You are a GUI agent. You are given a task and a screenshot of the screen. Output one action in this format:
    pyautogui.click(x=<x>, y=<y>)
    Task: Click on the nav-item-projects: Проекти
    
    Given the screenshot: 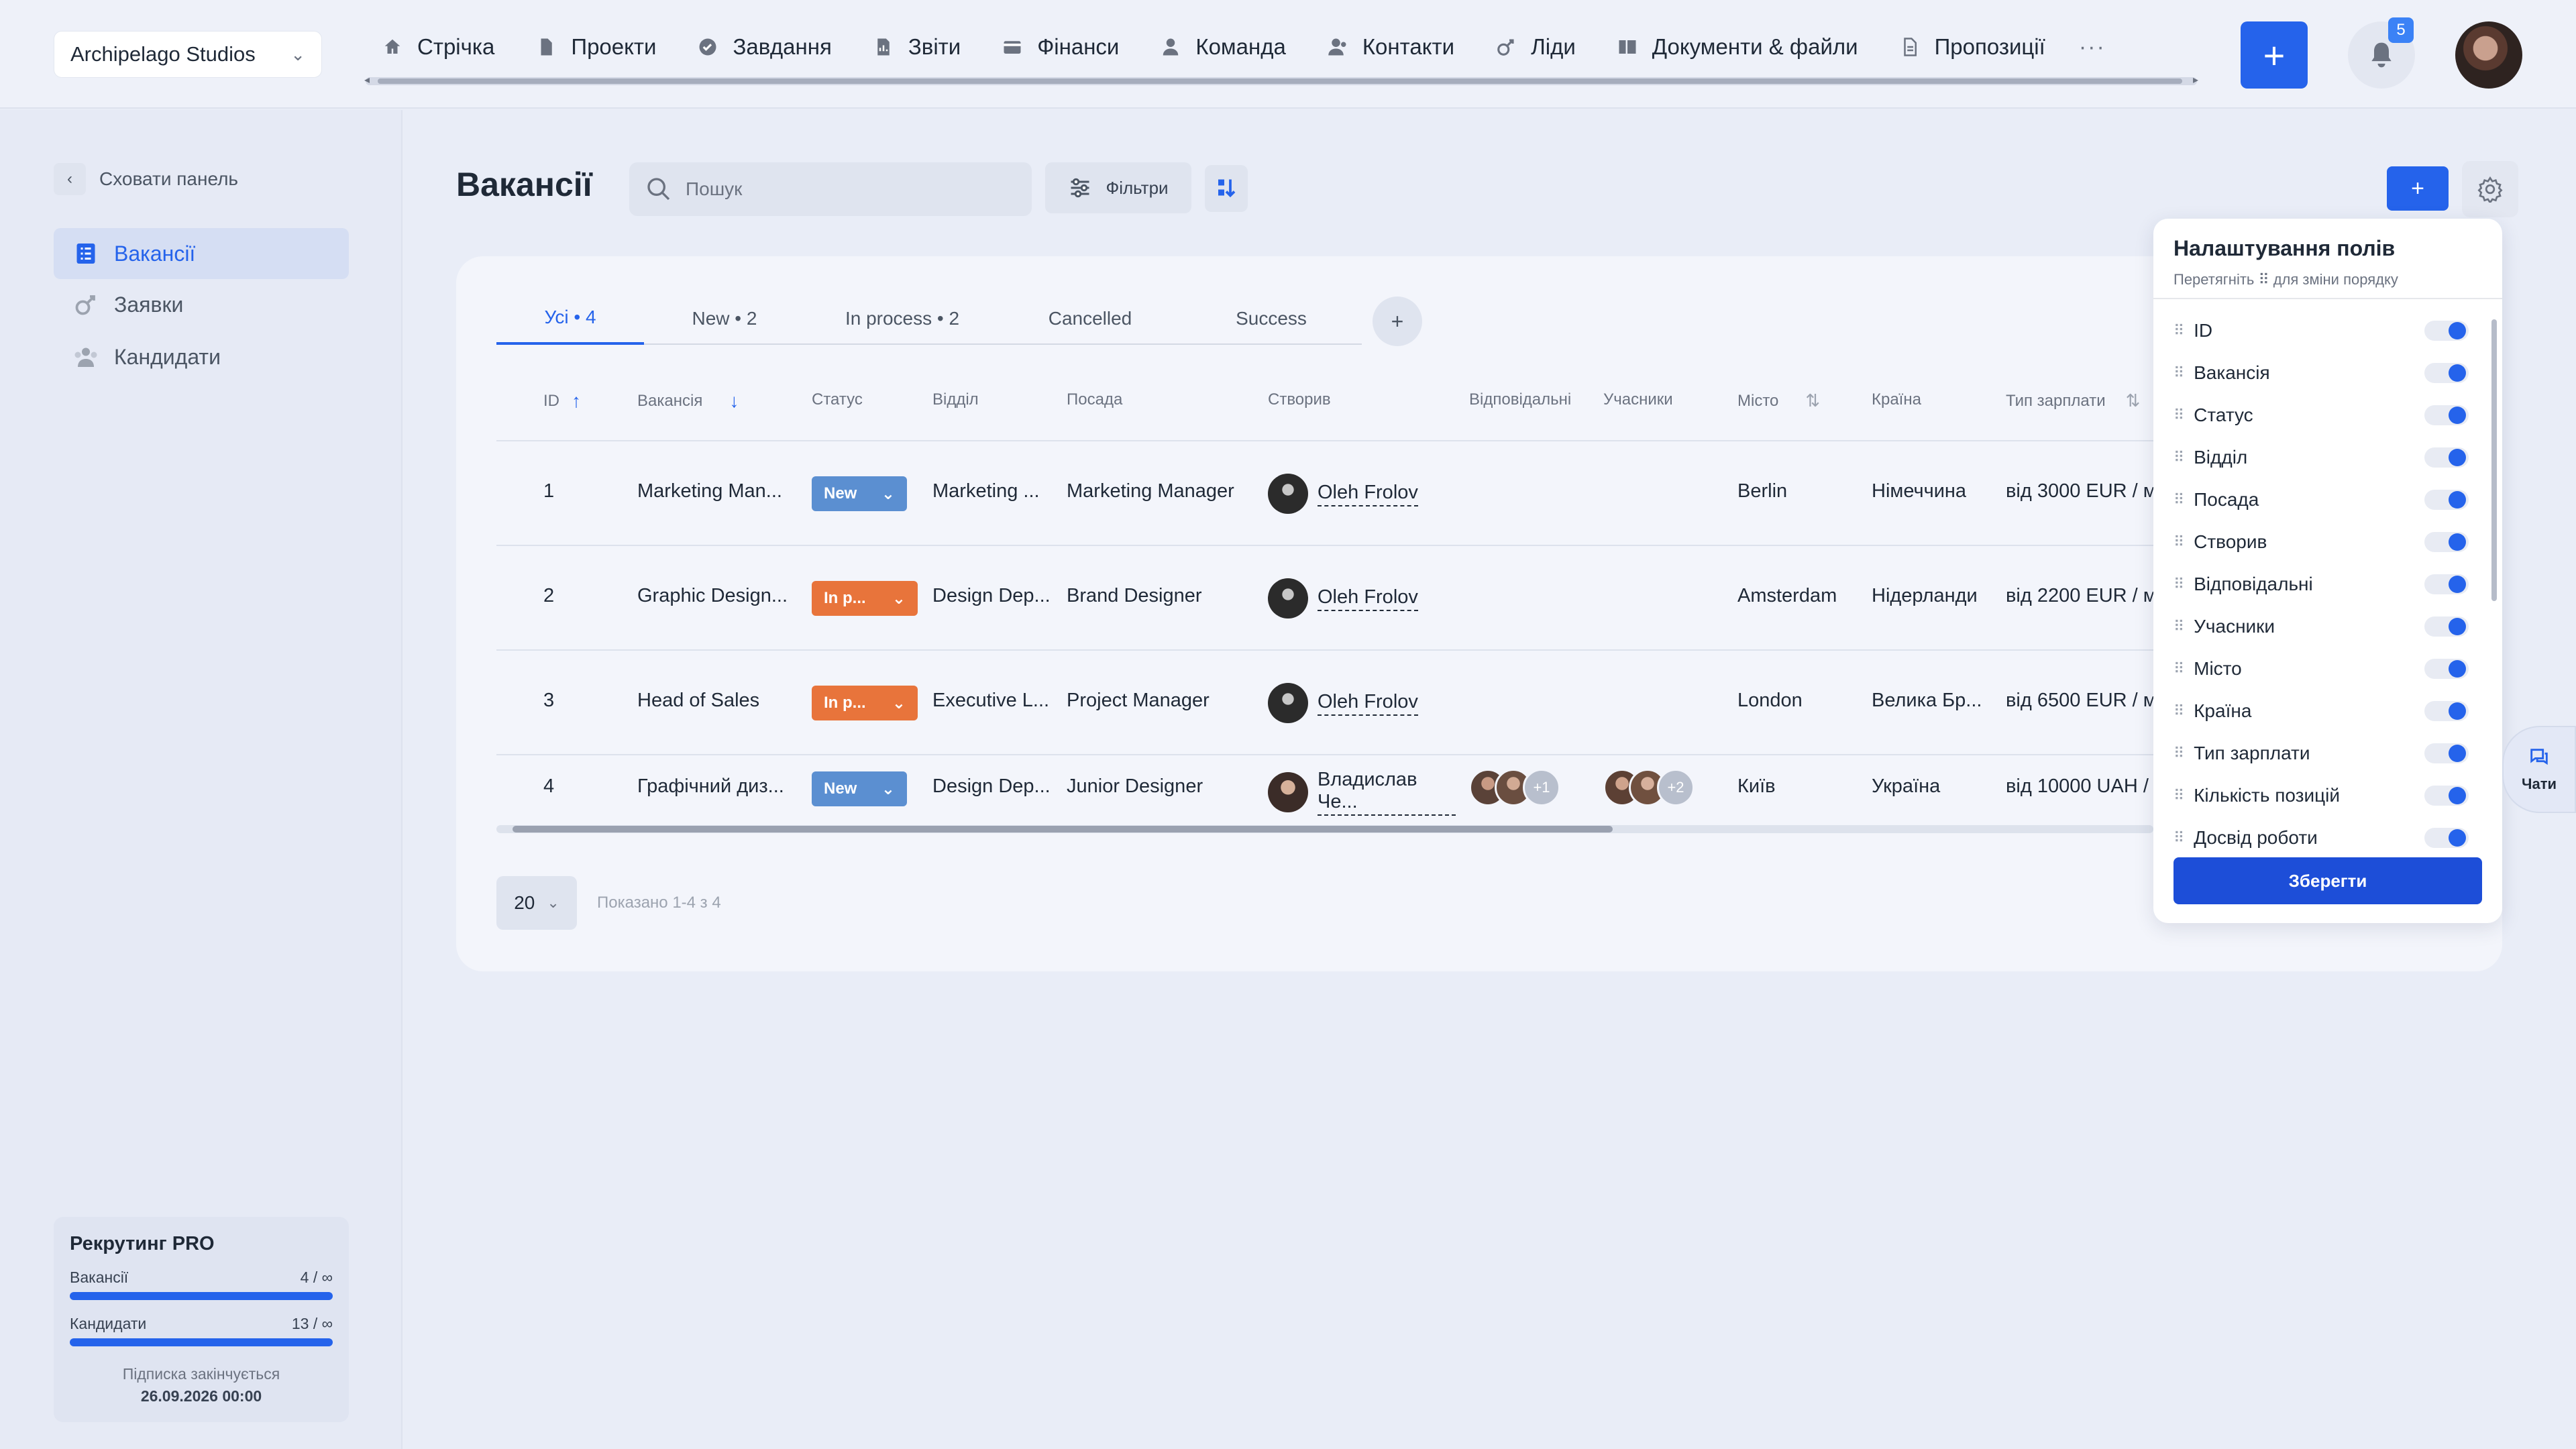 What is the action you would take?
    pyautogui.click(x=597, y=47)
    